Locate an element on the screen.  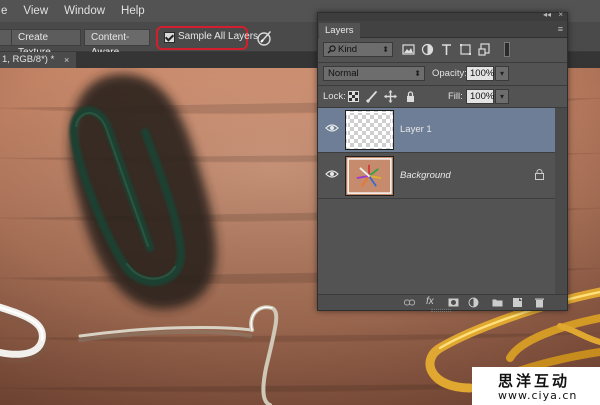
type-filter-icon is located at coordinates (446, 49).